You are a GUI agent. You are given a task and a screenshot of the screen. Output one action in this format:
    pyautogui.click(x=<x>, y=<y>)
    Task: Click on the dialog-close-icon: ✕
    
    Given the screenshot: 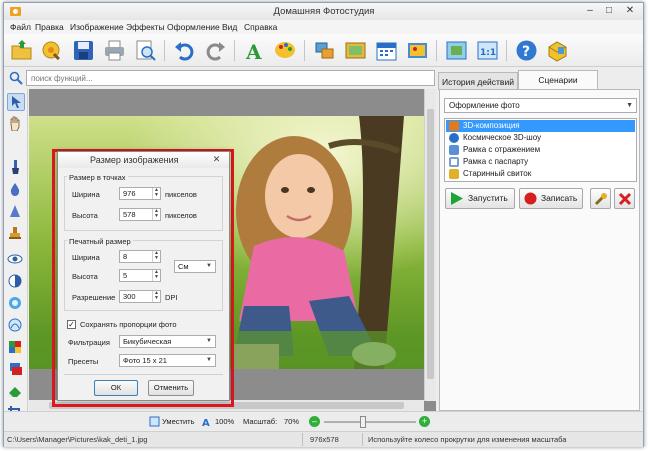 What is the action you would take?
    pyautogui.click(x=216, y=160)
    